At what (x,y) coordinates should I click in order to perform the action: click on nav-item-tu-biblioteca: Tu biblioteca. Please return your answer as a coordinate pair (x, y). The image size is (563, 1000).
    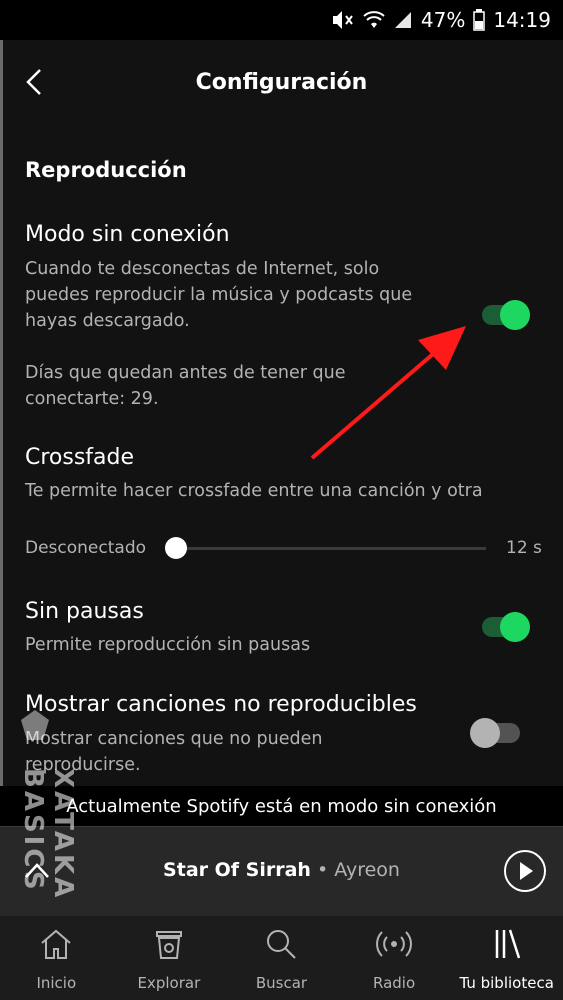
    Looking at the image, I should click on (506, 958).